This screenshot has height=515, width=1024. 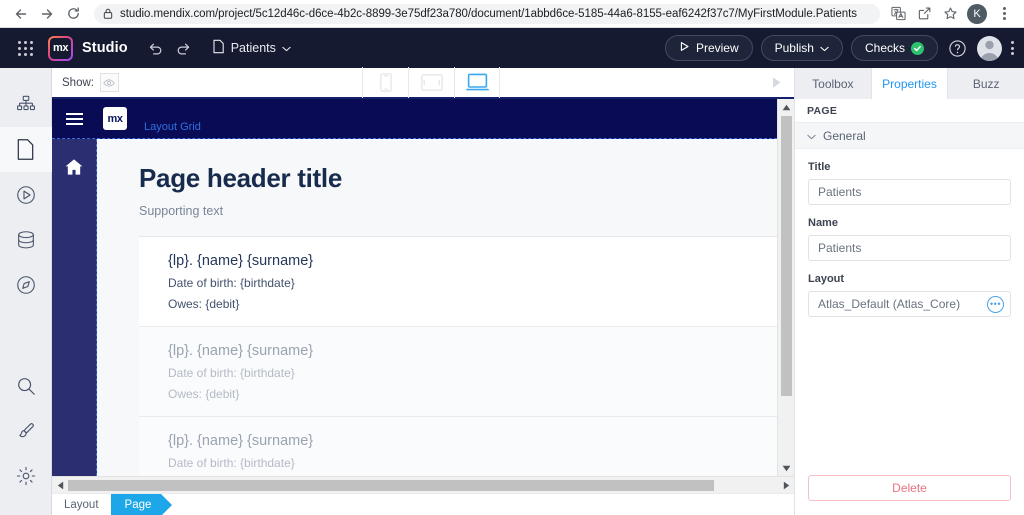 I want to click on back-arrow-icon, so click(x=21, y=14).